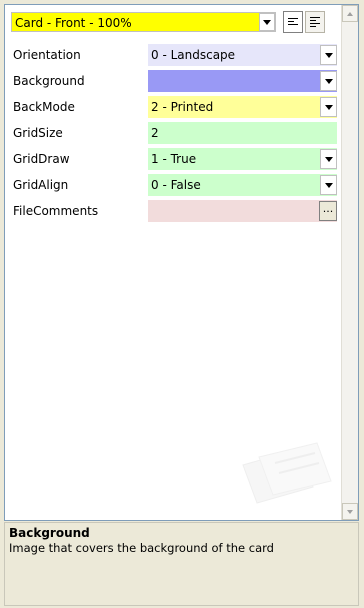 Image resolution: width=364 pixels, height=608 pixels. I want to click on property-value: 1 - True, so click(174, 159).